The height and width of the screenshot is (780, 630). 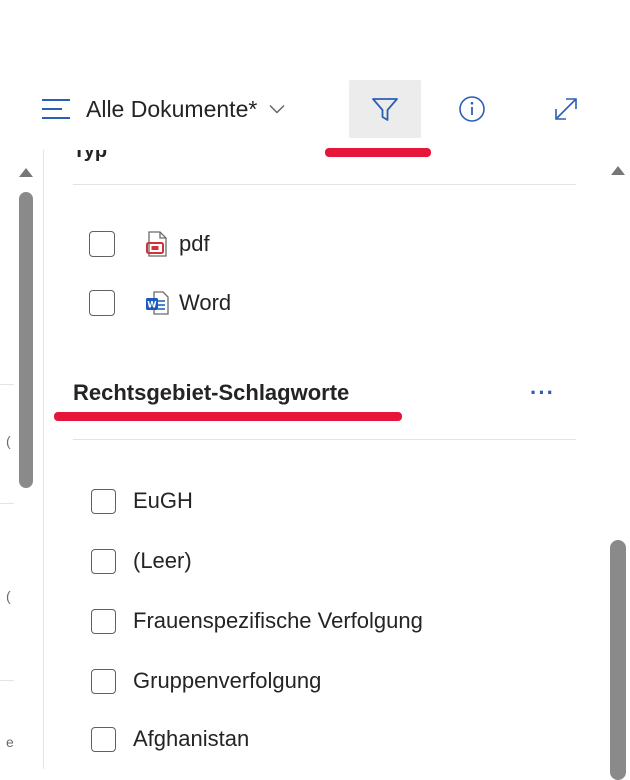 What do you see at coordinates (618, 660) in the screenshot?
I see `panel-scrollbar-thumb` at bounding box center [618, 660].